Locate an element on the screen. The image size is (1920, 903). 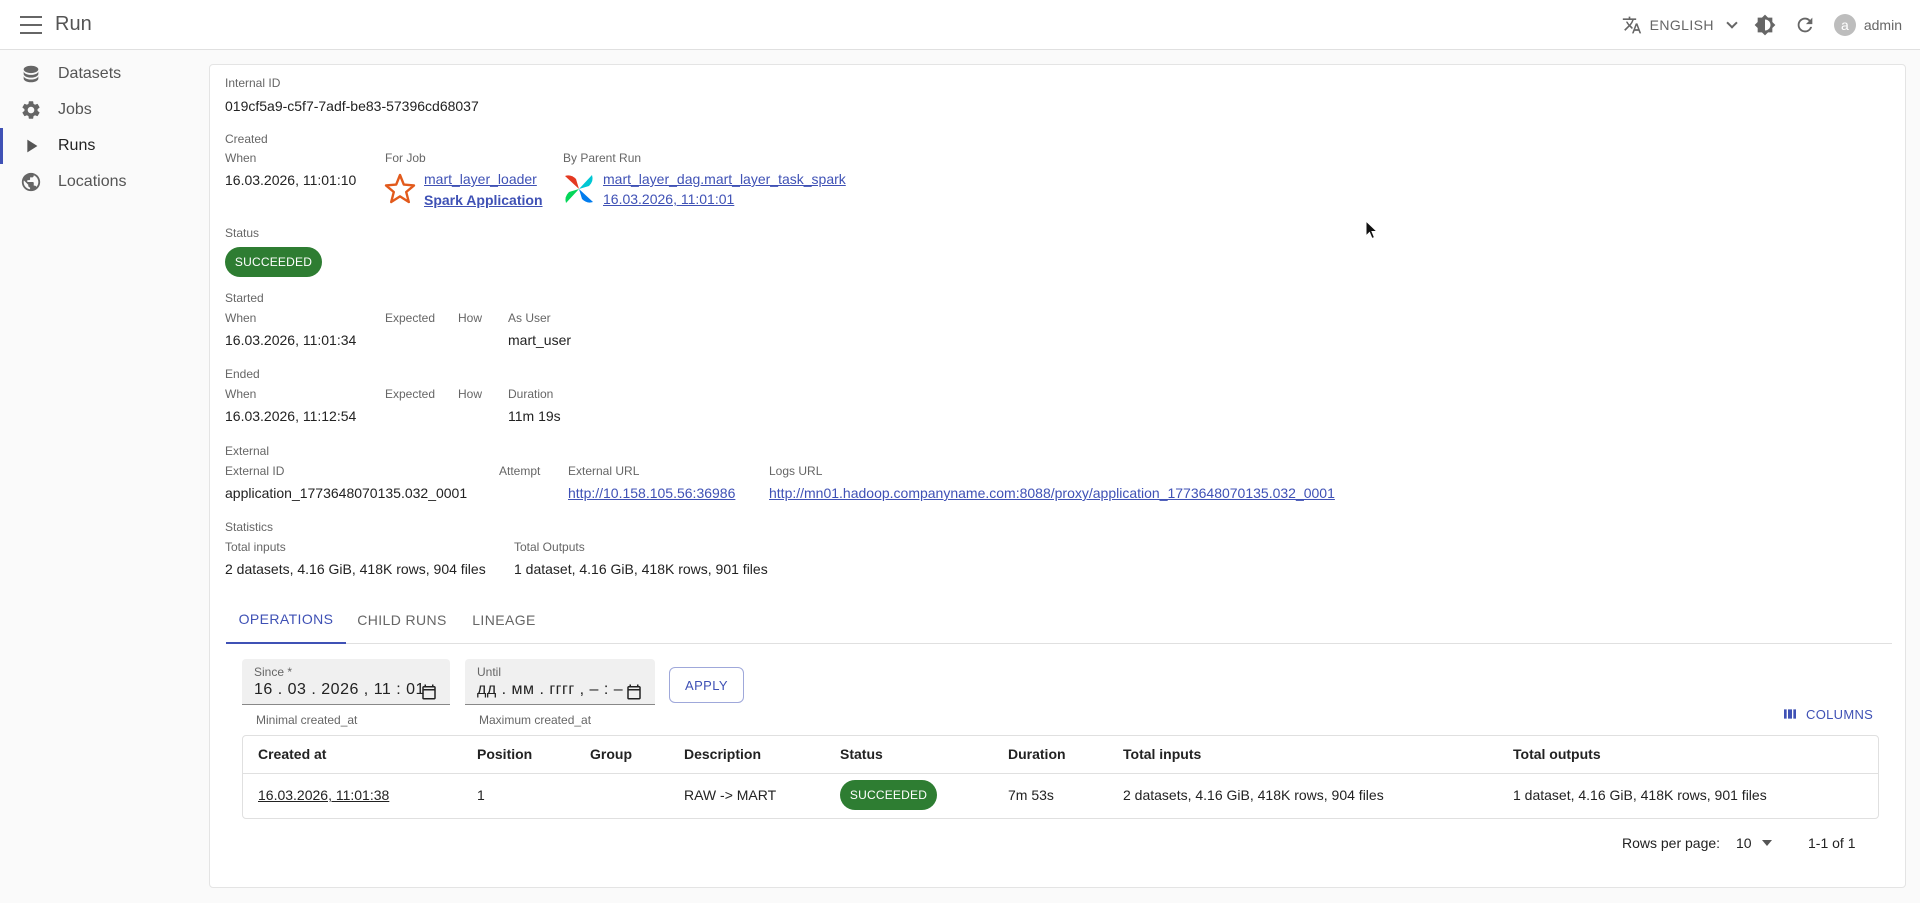
column-header-position: Position is located at coordinates (504, 754).